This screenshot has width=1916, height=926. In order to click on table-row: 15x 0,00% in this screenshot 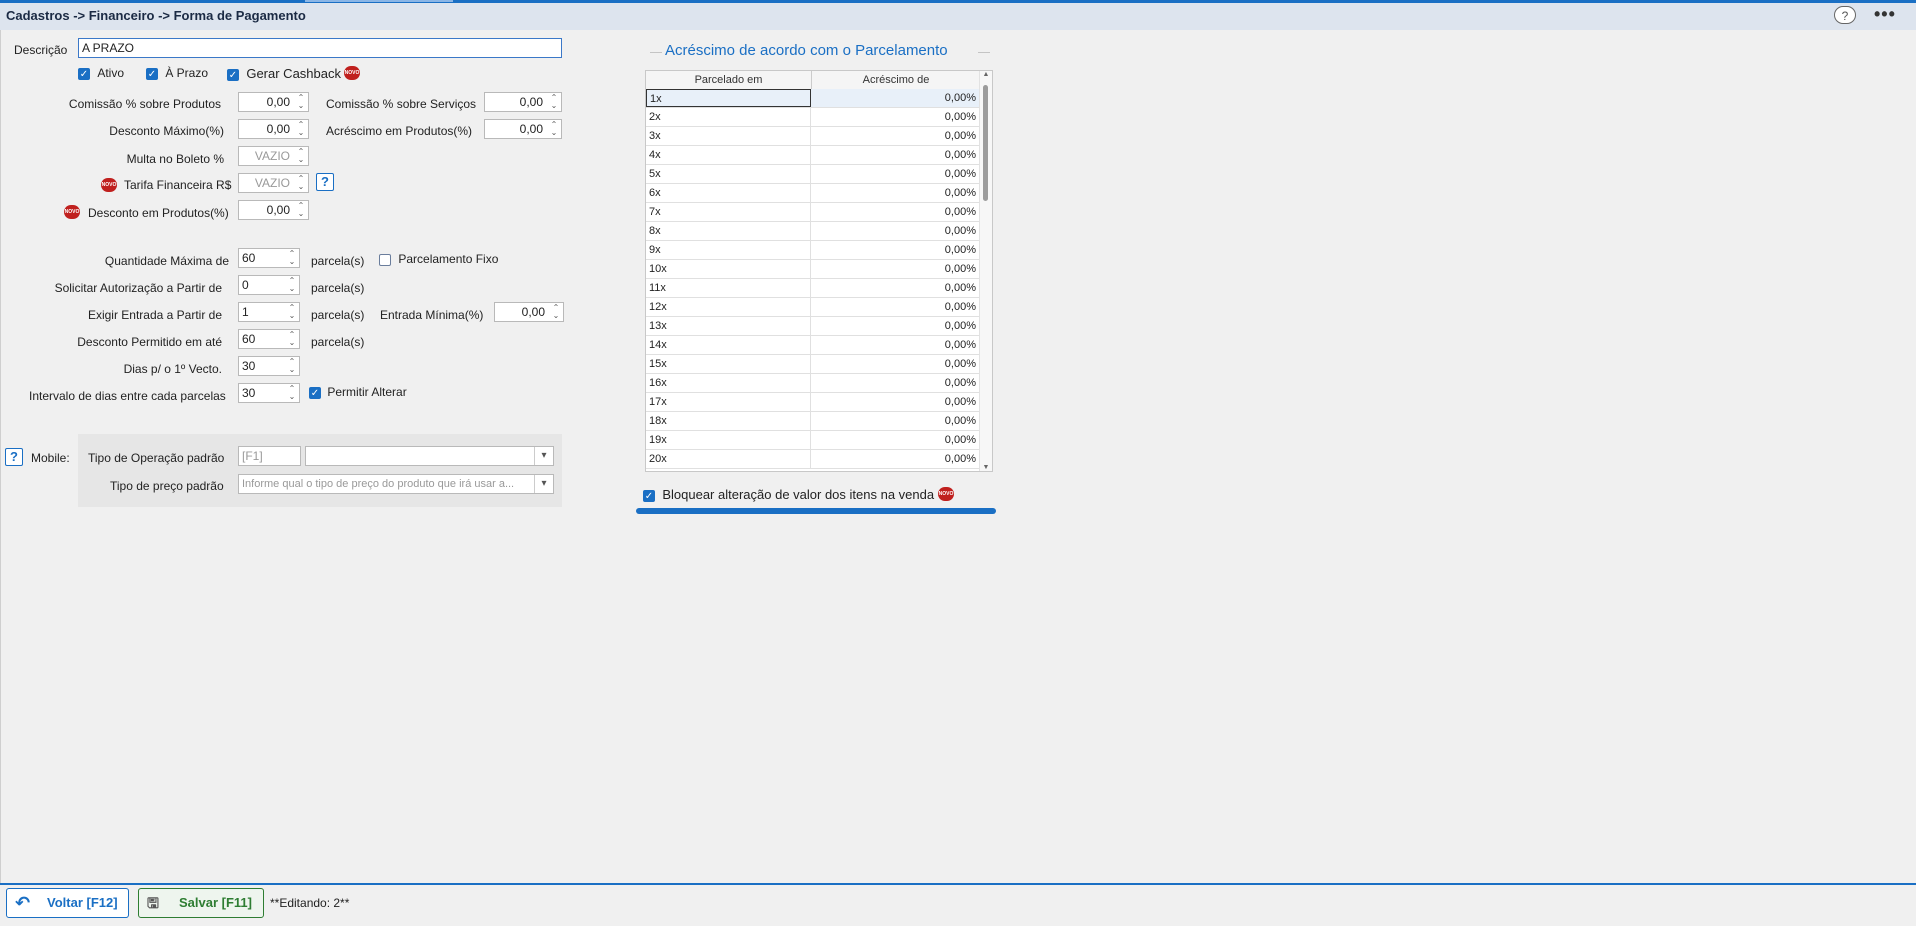, I will do `click(813, 364)`.